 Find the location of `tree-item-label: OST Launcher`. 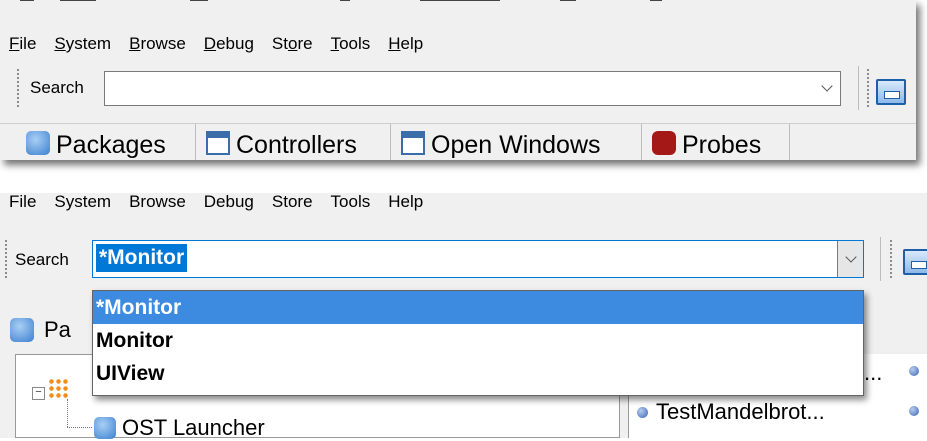

tree-item-label: OST Launcher is located at coordinates (193, 427).